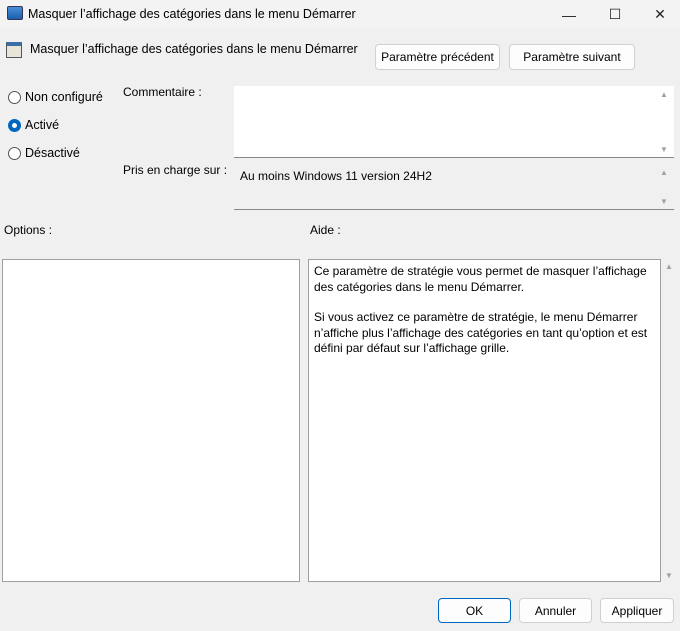 This screenshot has width=680, height=631. What do you see at coordinates (325, 230) in the screenshot?
I see `help-label: Aide :` at bounding box center [325, 230].